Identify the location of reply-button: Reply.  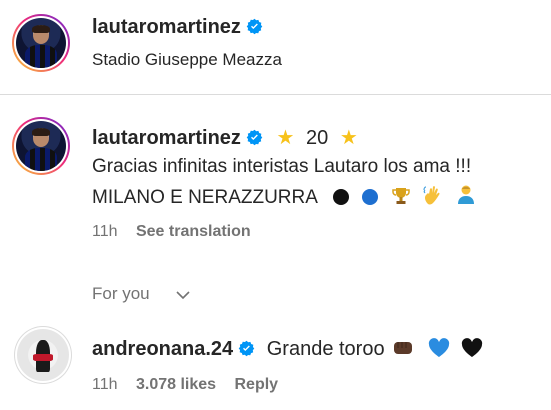
(257, 384).